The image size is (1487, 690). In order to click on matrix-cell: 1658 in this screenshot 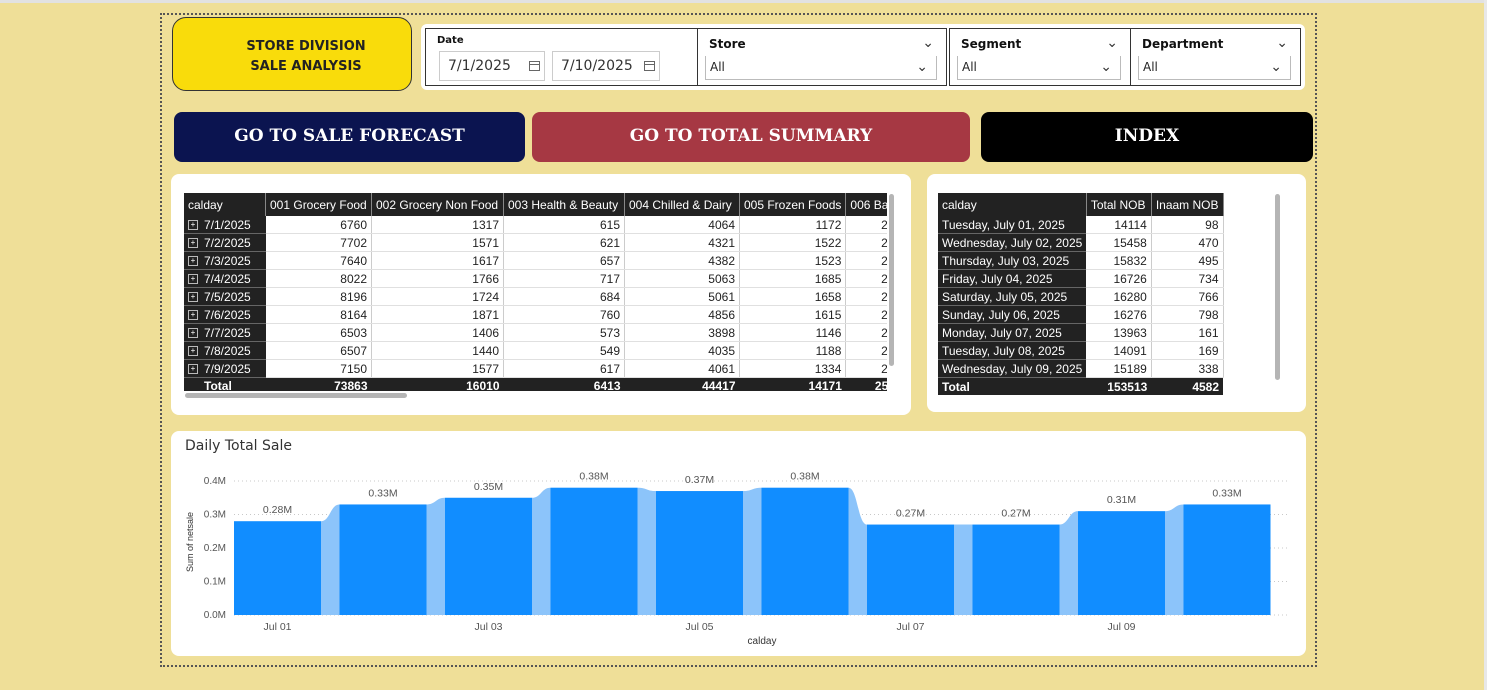, I will do `click(793, 296)`.